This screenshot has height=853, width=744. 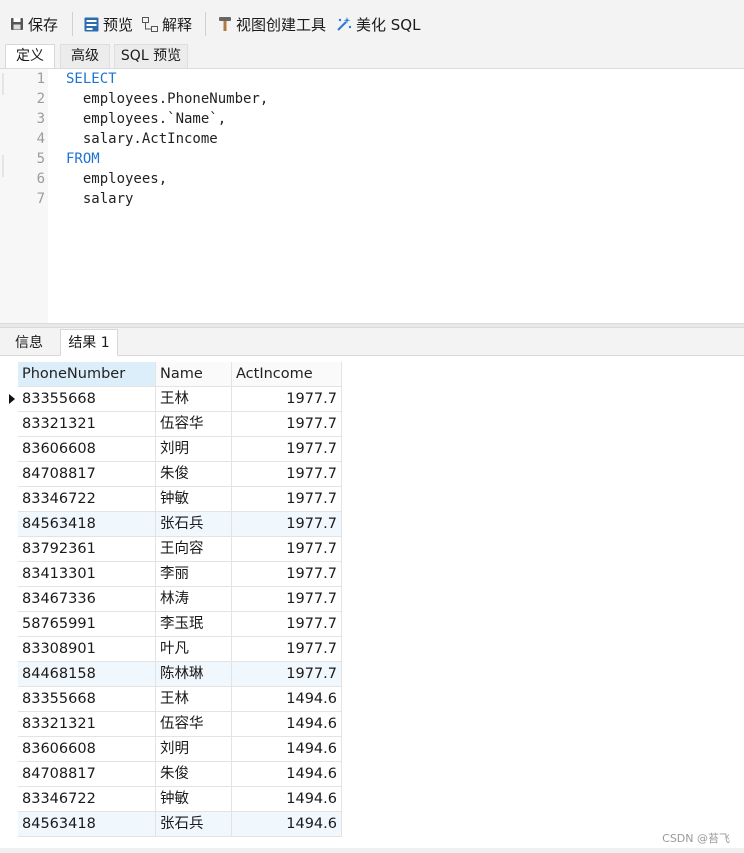 I want to click on line-number: 3, so click(x=40, y=119).